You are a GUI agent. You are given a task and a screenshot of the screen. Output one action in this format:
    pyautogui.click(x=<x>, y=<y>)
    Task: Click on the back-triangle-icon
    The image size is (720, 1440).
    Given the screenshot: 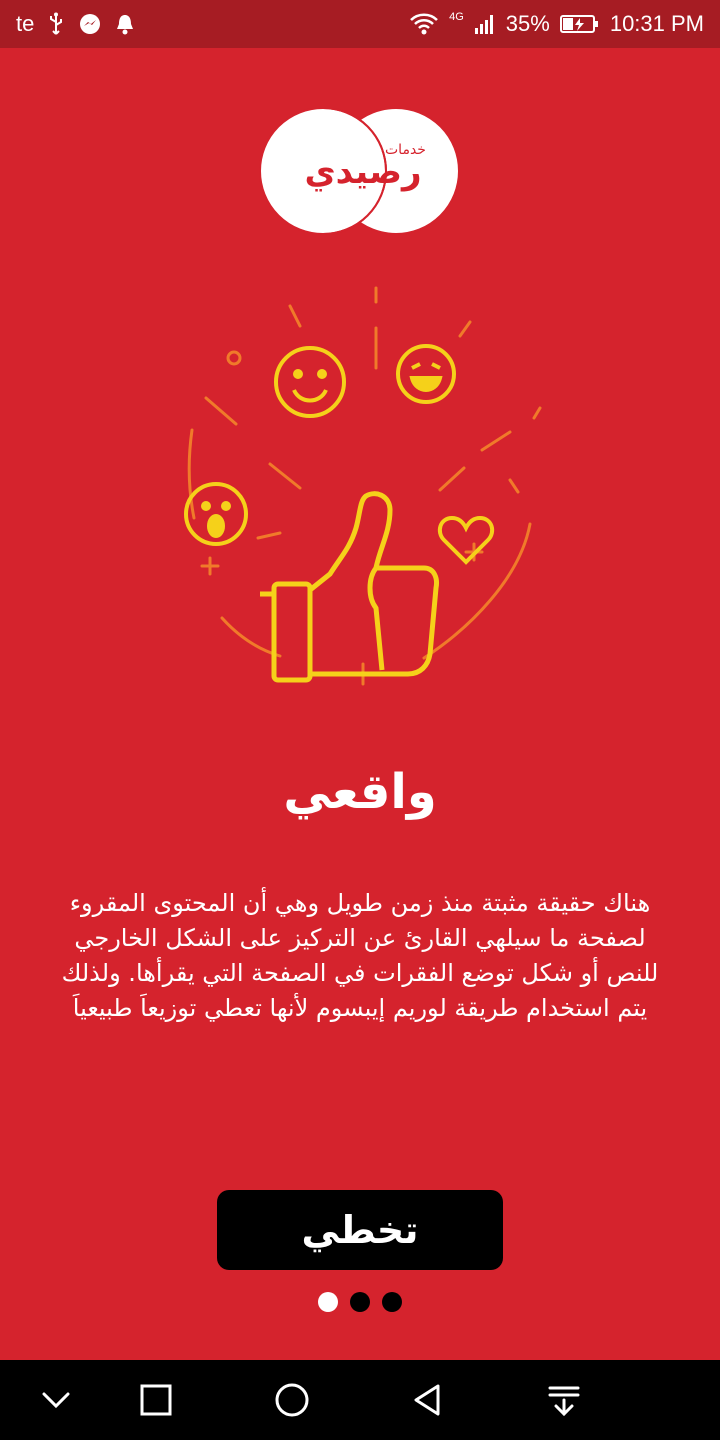 What is the action you would take?
    pyautogui.click(x=428, y=1400)
    